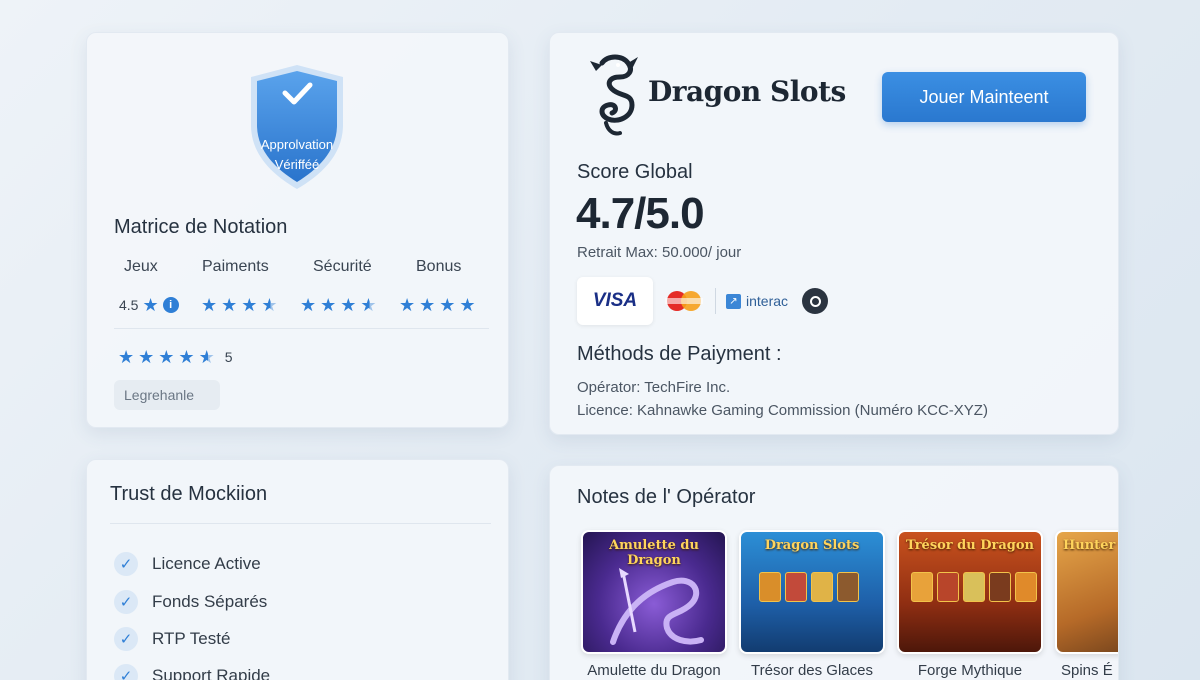 Image resolution: width=1200 pixels, height=680 pixels. Describe the element at coordinates (1089, 545) in the screenshot. I see `game-thumb-title: Hunter` at that location.